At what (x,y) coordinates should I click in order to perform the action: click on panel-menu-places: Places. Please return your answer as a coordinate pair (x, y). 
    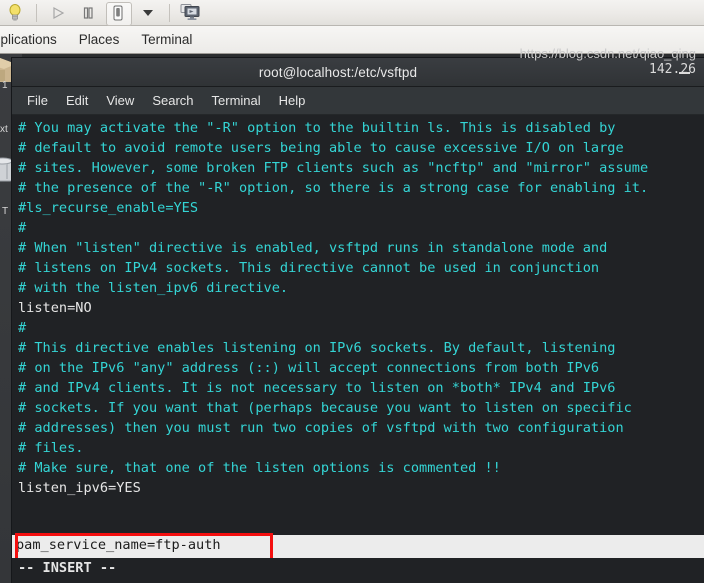
    Looking at the image, I should click on (99, 39).